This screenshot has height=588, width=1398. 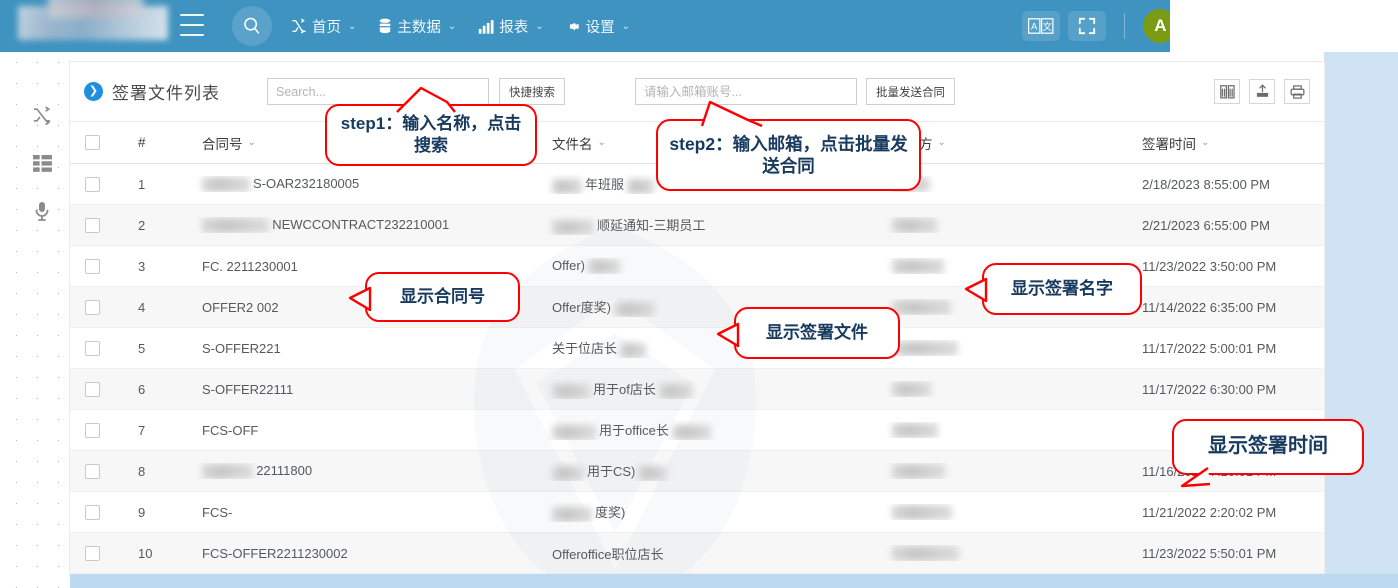 I want to click on column-header-index: #, so click(x=153, y=142).